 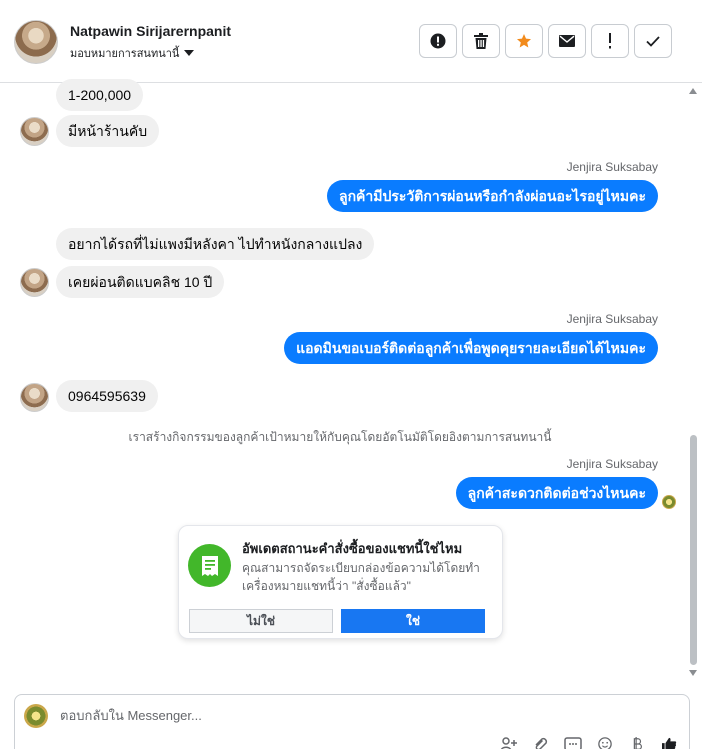 I want to click on alert-circle-icon, so click(x=438, y=41).